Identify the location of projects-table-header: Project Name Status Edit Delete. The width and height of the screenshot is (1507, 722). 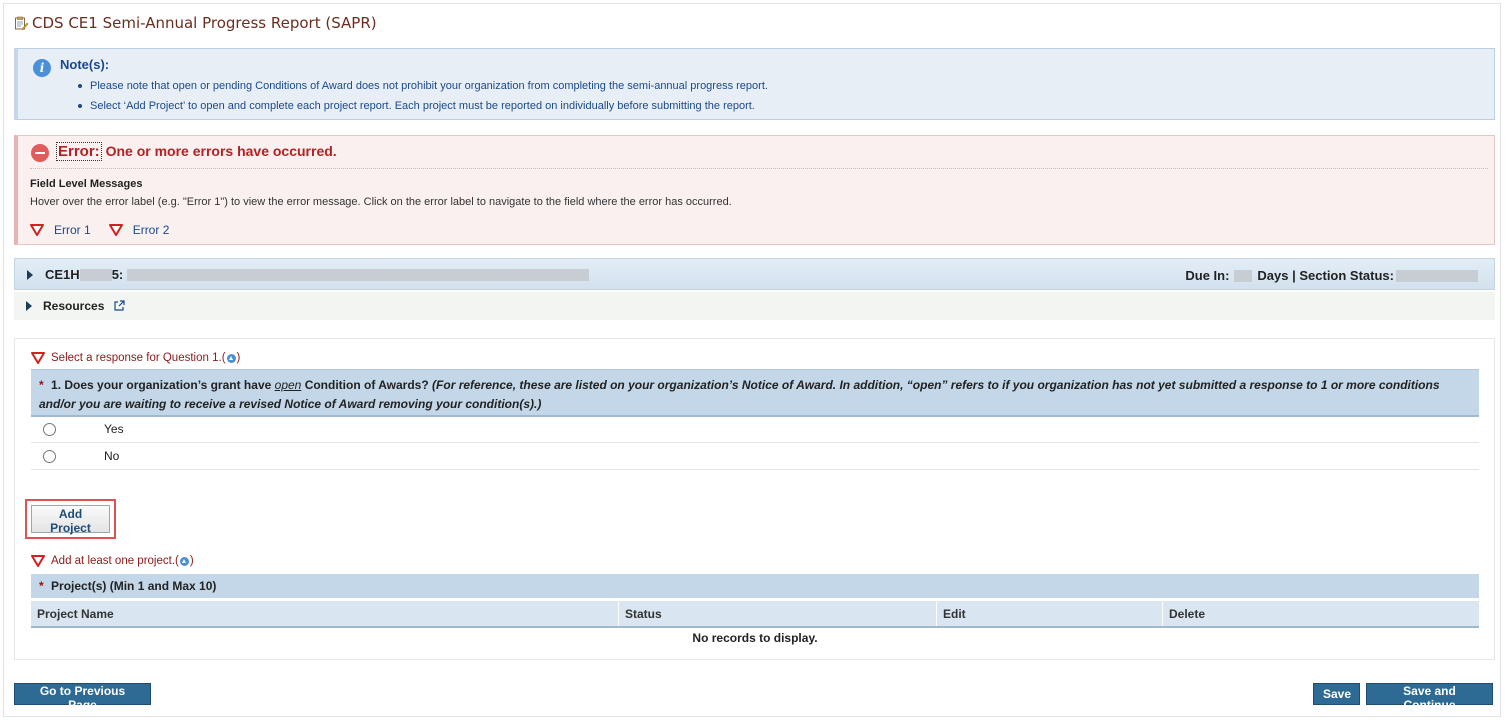
(755, 614).